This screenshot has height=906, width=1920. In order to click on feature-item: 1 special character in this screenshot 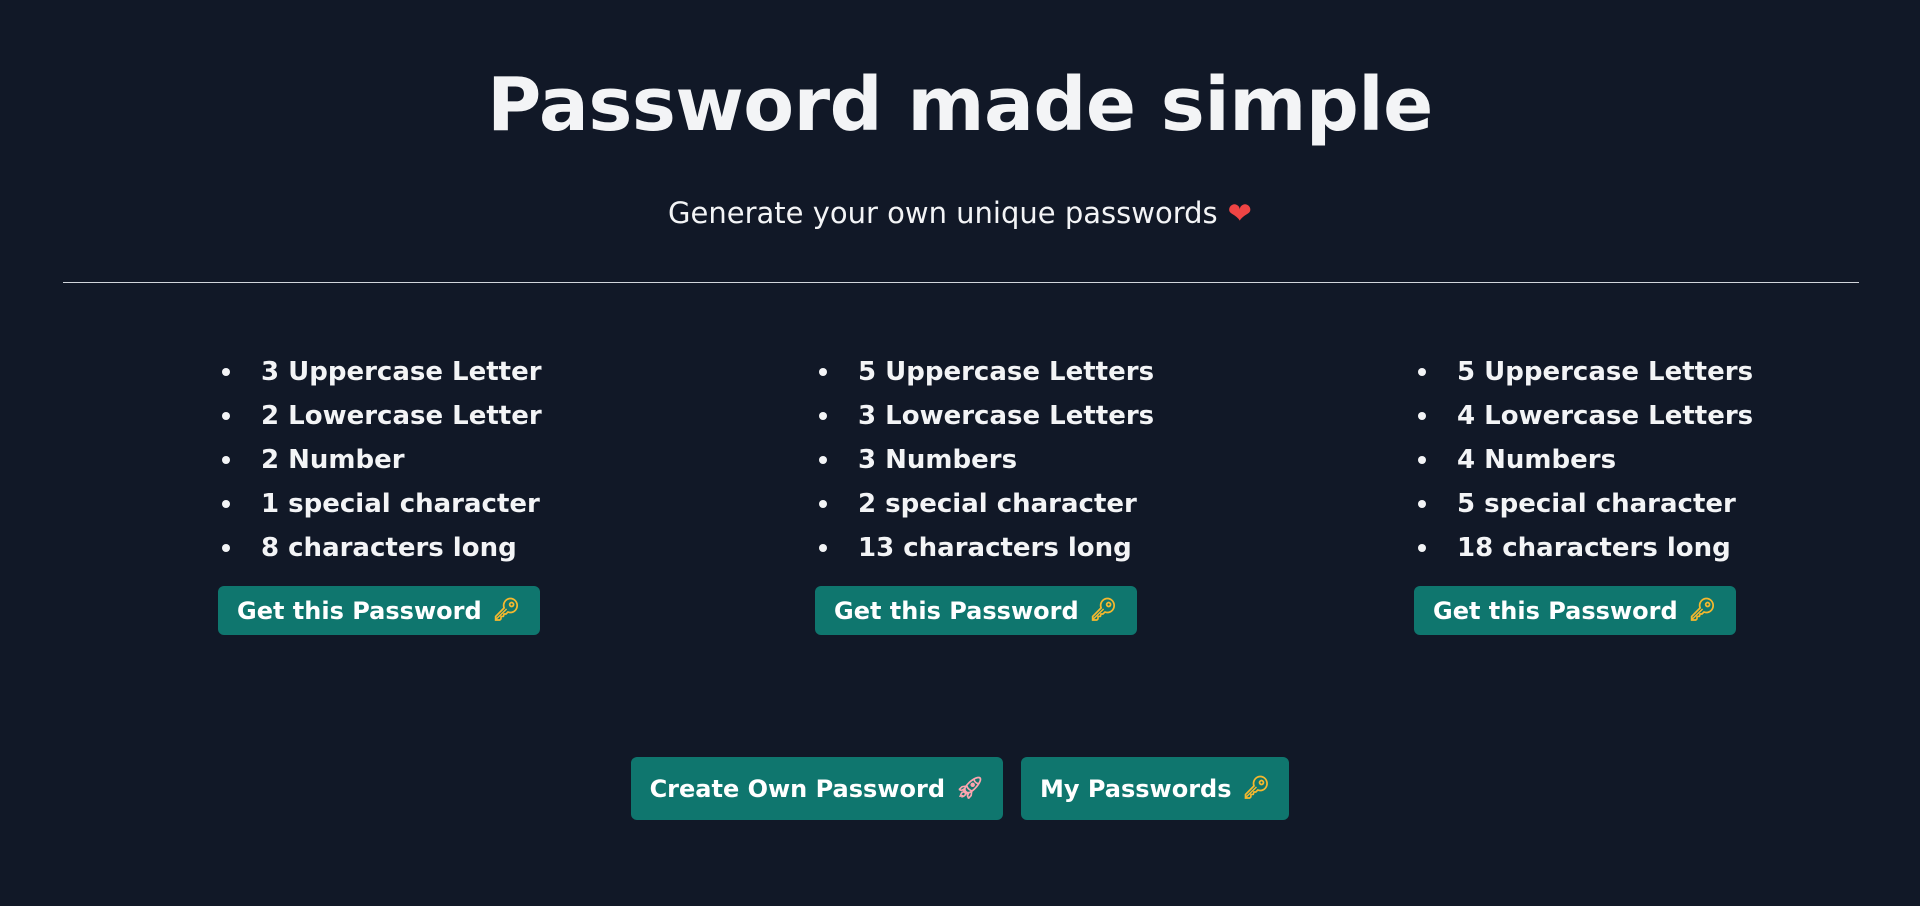, I will do `click(380, 504)`.